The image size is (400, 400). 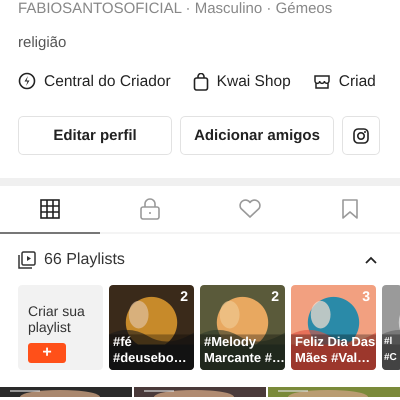 I want to click on profile-link: Central do Criador, so click(x=94, y=82).